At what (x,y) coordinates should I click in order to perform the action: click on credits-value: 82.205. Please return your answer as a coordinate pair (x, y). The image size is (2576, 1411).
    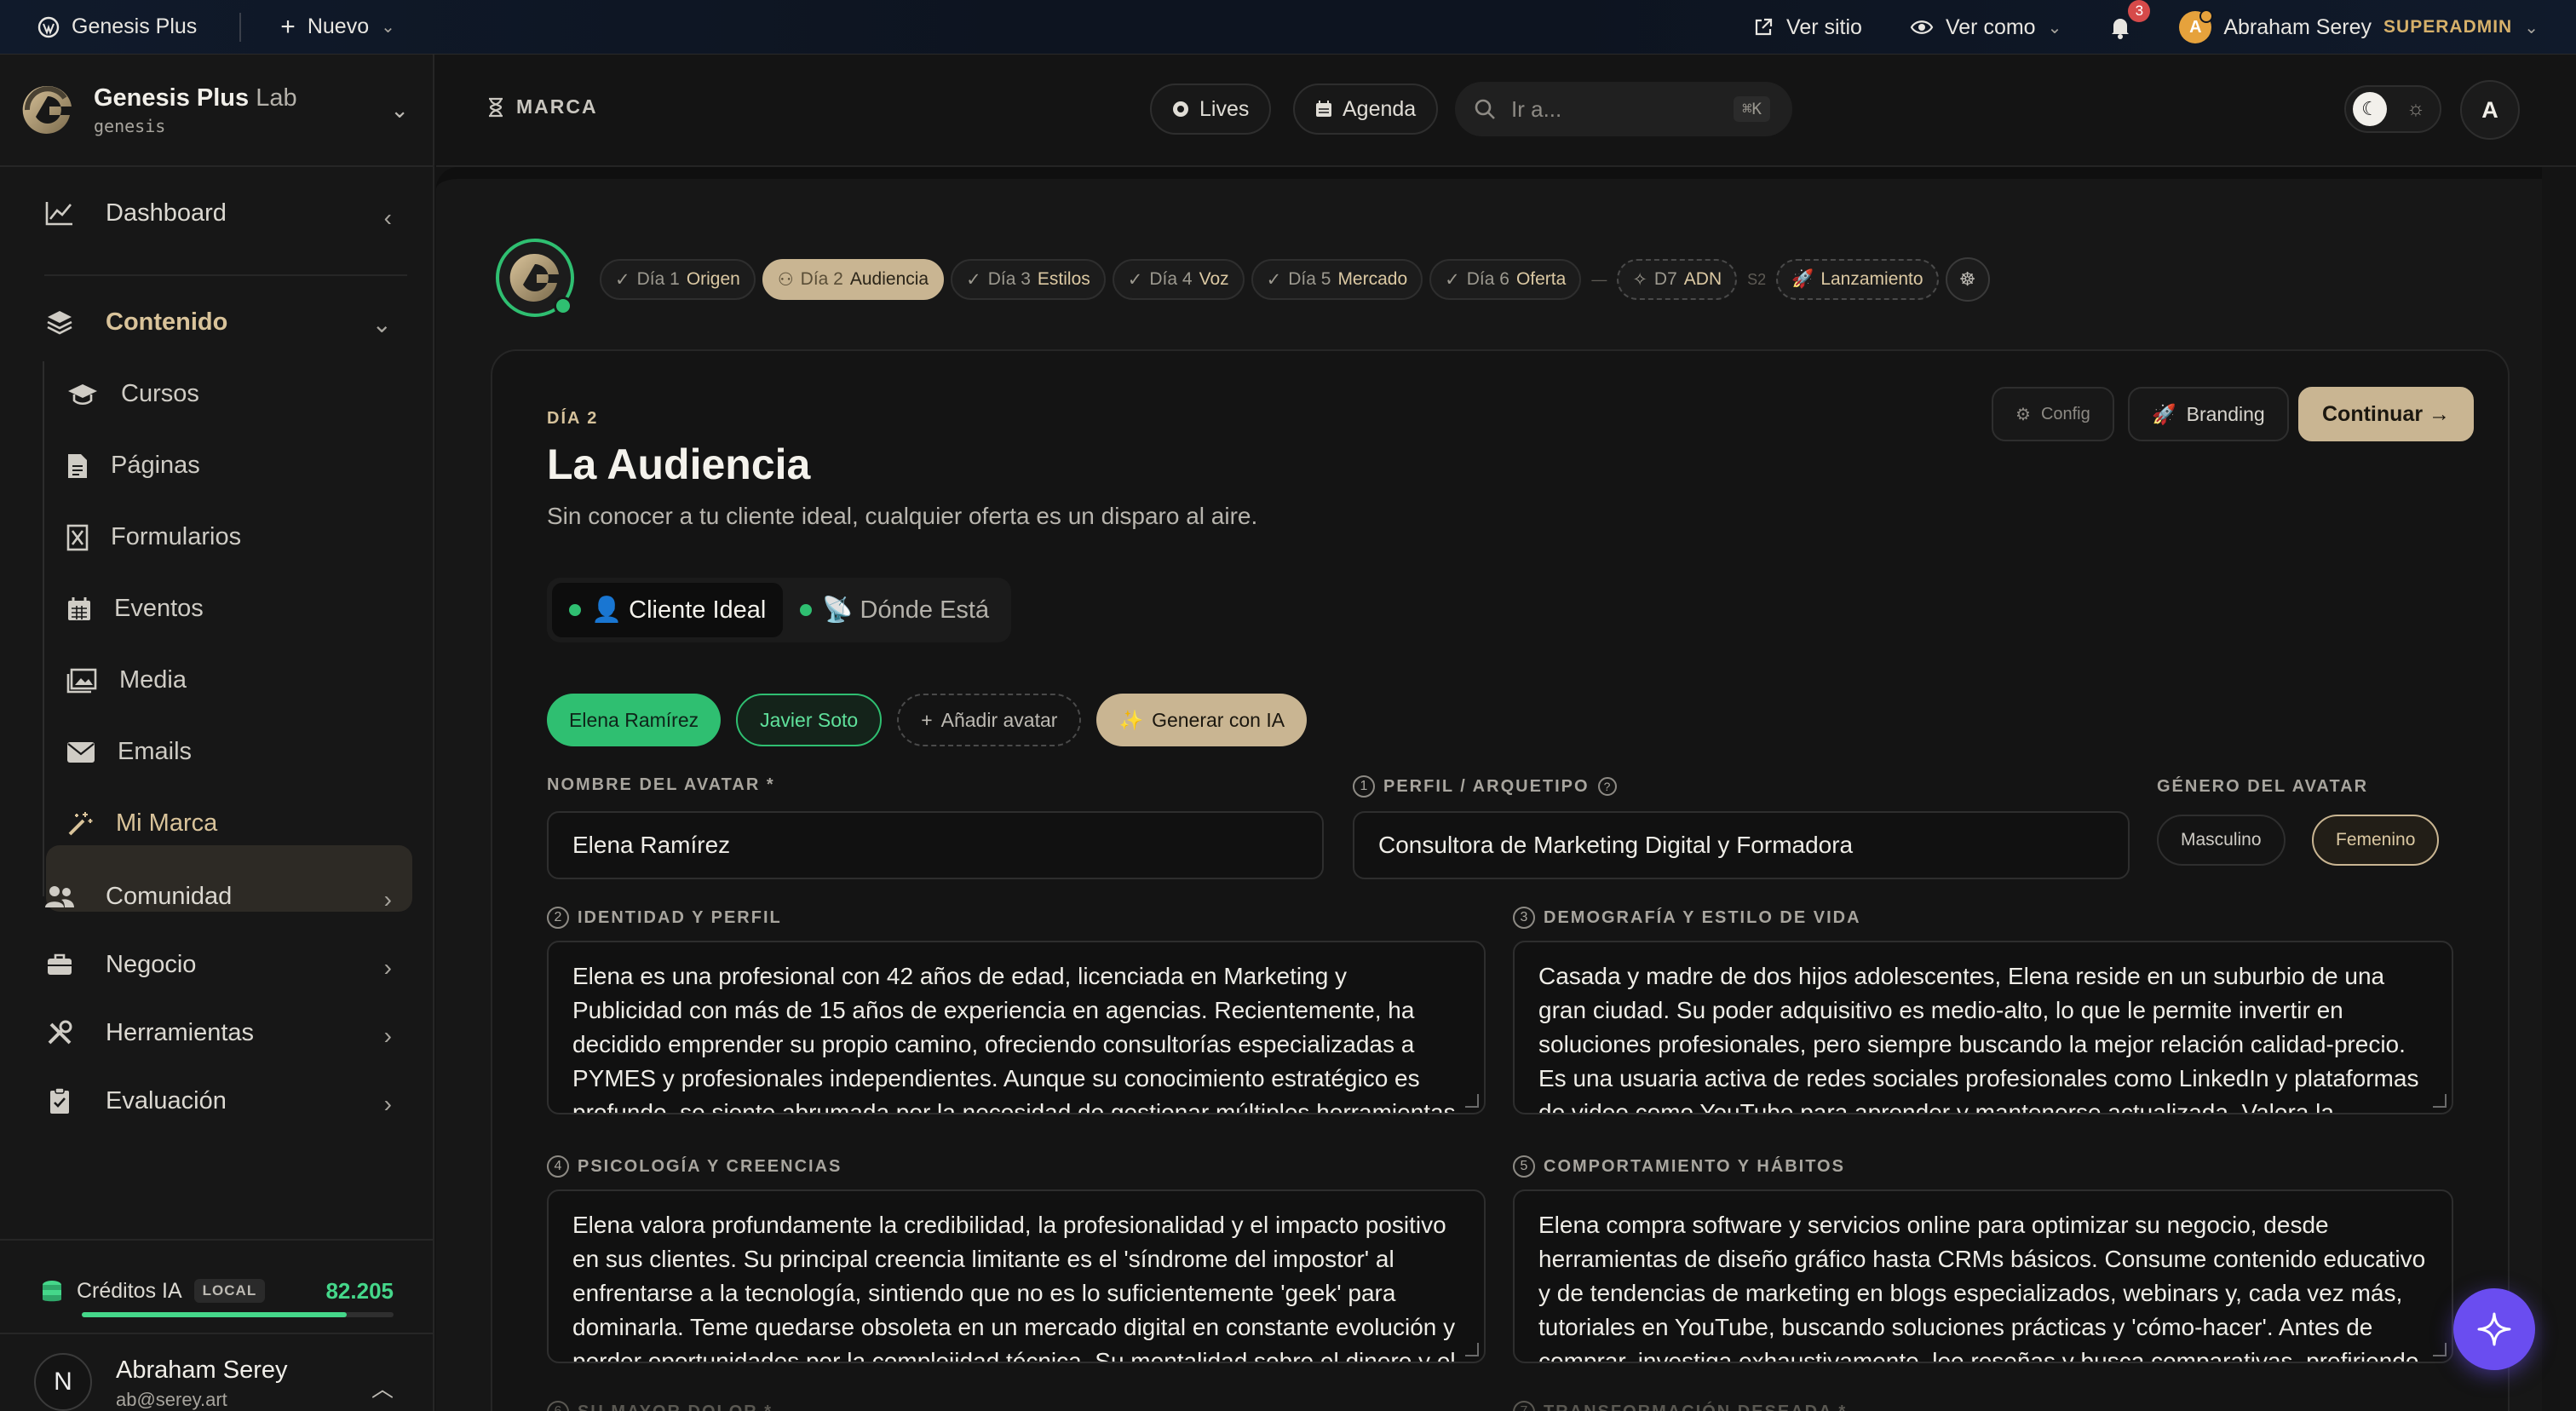
    Looking at the image, I should click on (359, 1291).